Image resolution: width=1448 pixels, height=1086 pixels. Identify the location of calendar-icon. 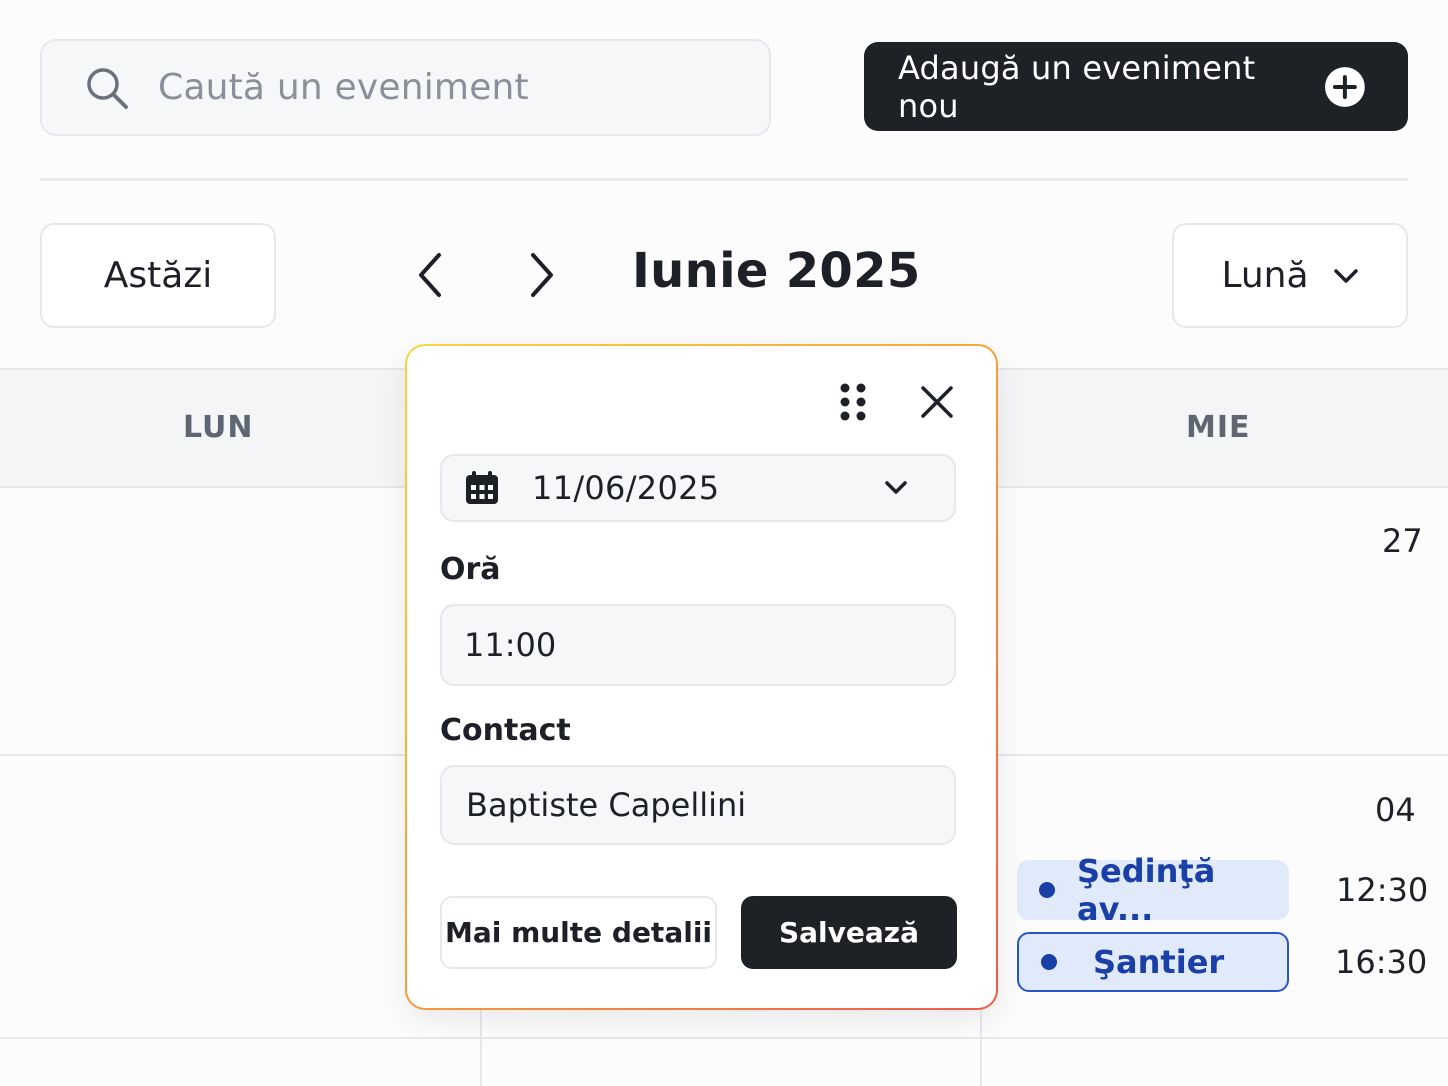
(482, 487).